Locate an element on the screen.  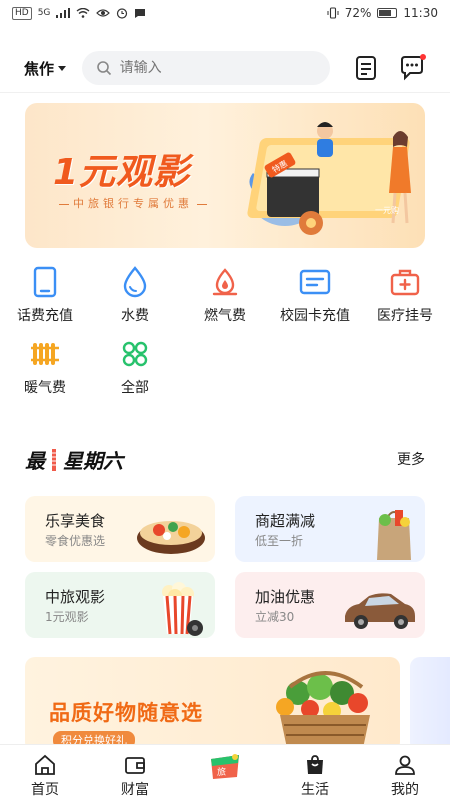
service-label: 话费充值 is located at coordinates (45, 316).